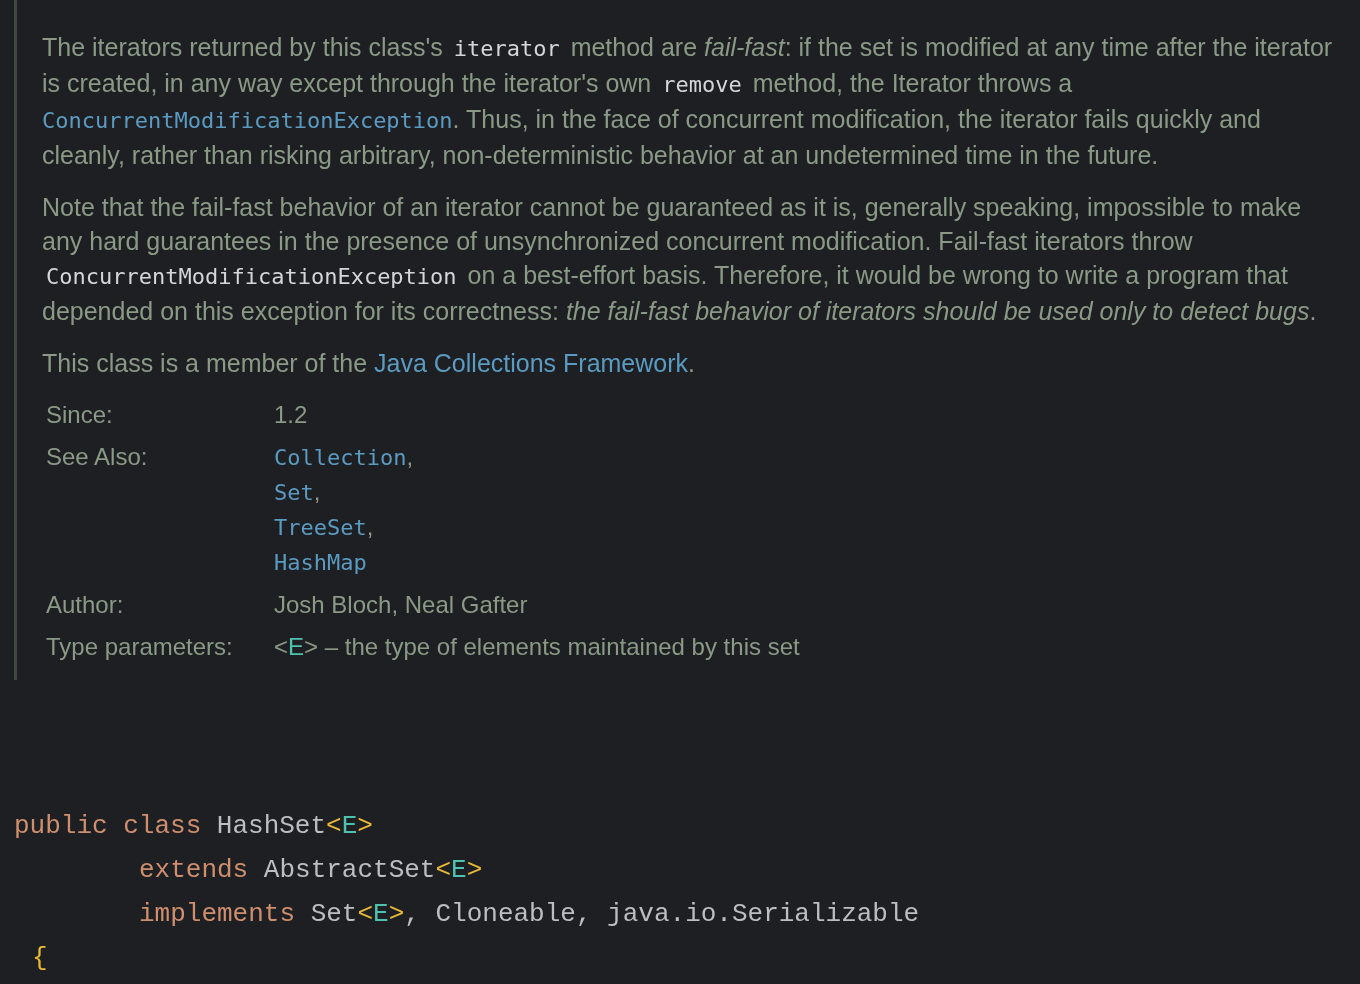 The height and width of the screenshot is (984, 1360). What do you see at coordinates (291, 415) in the screenshot?
I see `tag-value: 1.2` at bounding box center [291, 415].